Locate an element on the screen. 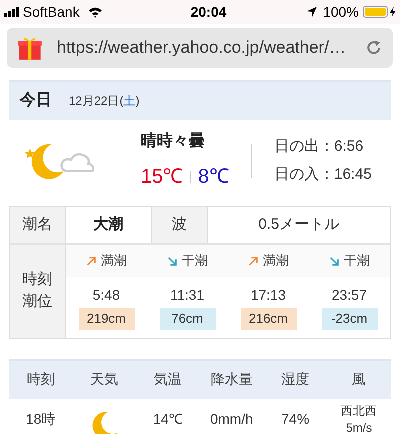 This screenshot has width=400, height=434. charging-bolt-icon is located at coordinates (393, 12).